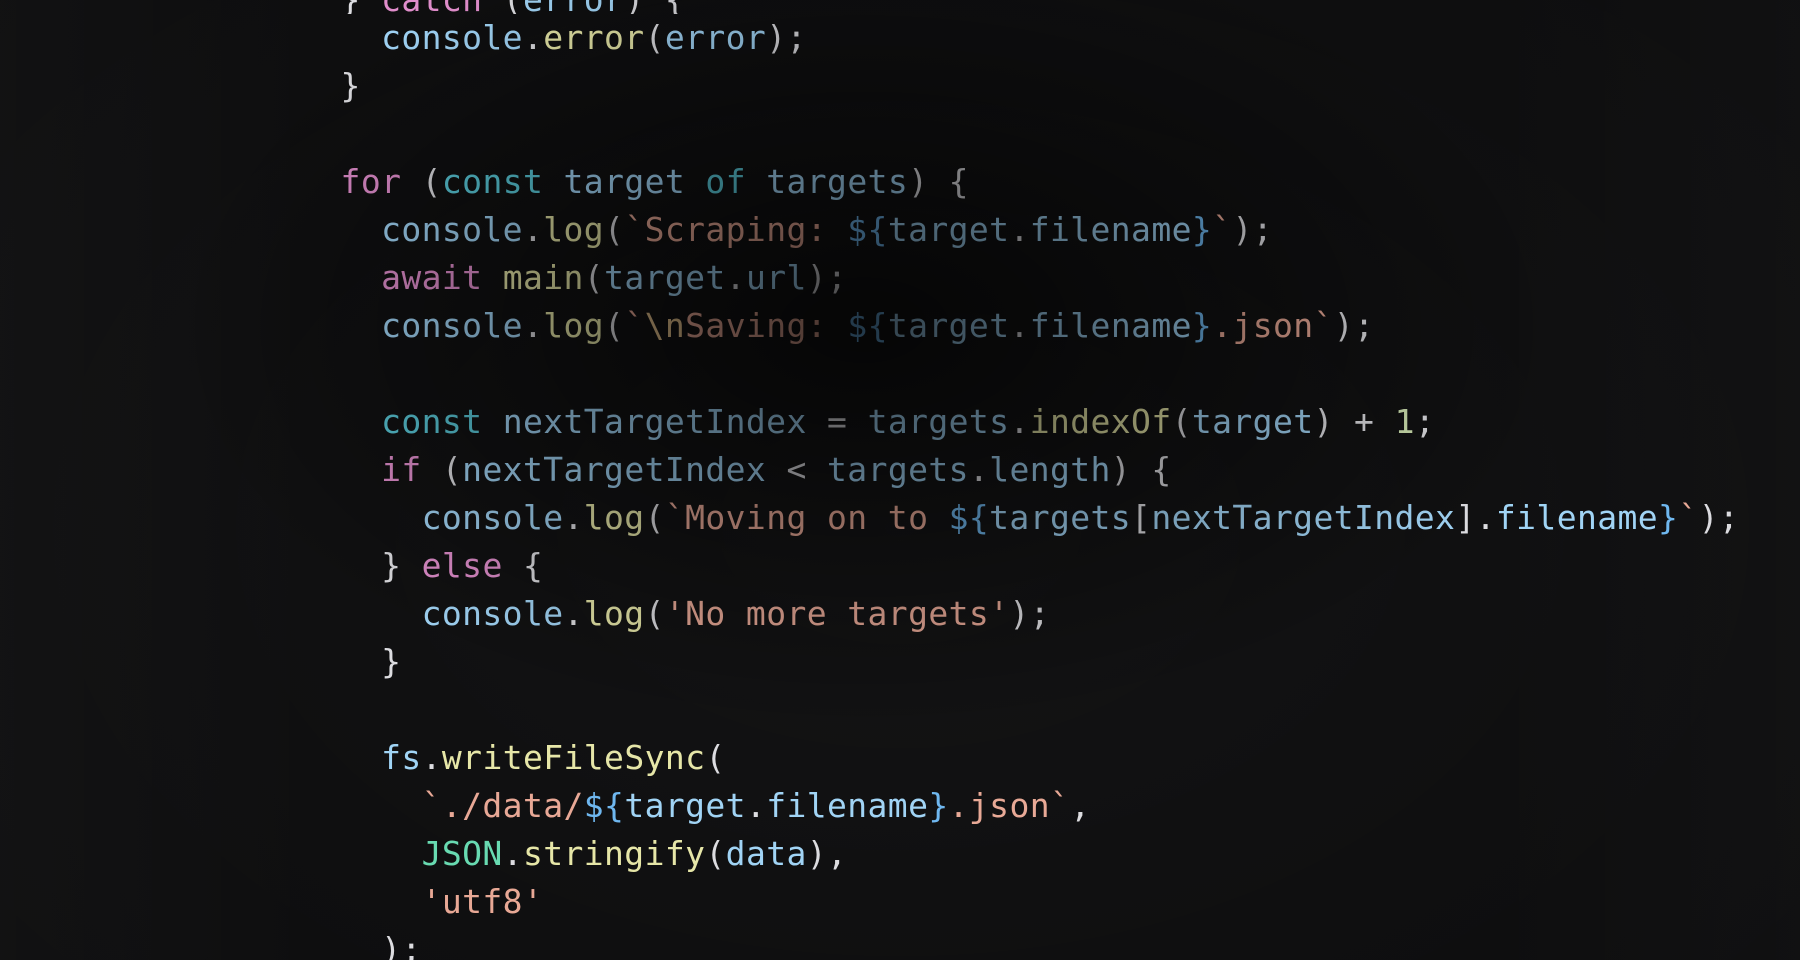 The width and height of the screenshot is (1800, 960). What do you see at coordinates (1100, 421) in the screenshot?
I see `code-token: indexOf` at bounding box center [1100, 421].